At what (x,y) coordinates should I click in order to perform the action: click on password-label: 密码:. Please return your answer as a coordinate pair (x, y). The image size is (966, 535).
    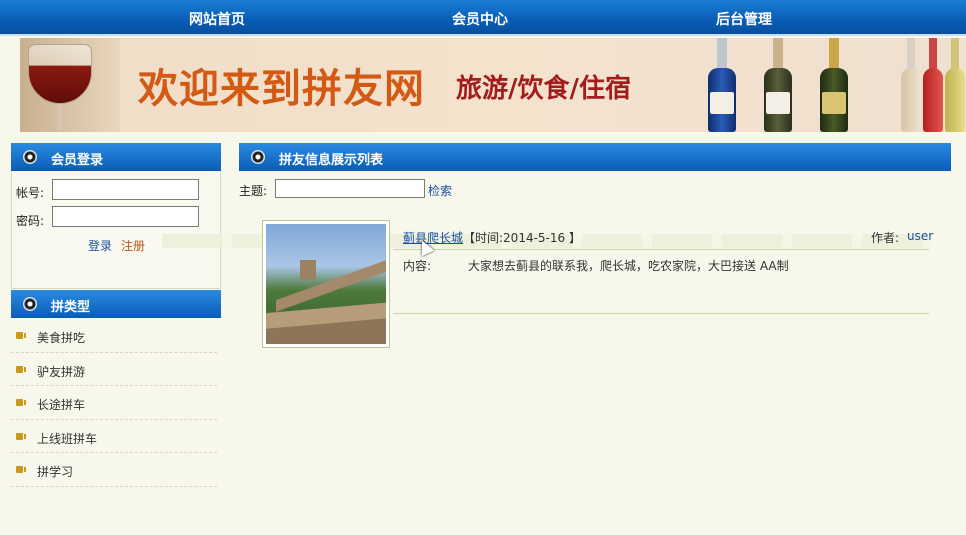
    Looking at the image, I should click on (30, 221).